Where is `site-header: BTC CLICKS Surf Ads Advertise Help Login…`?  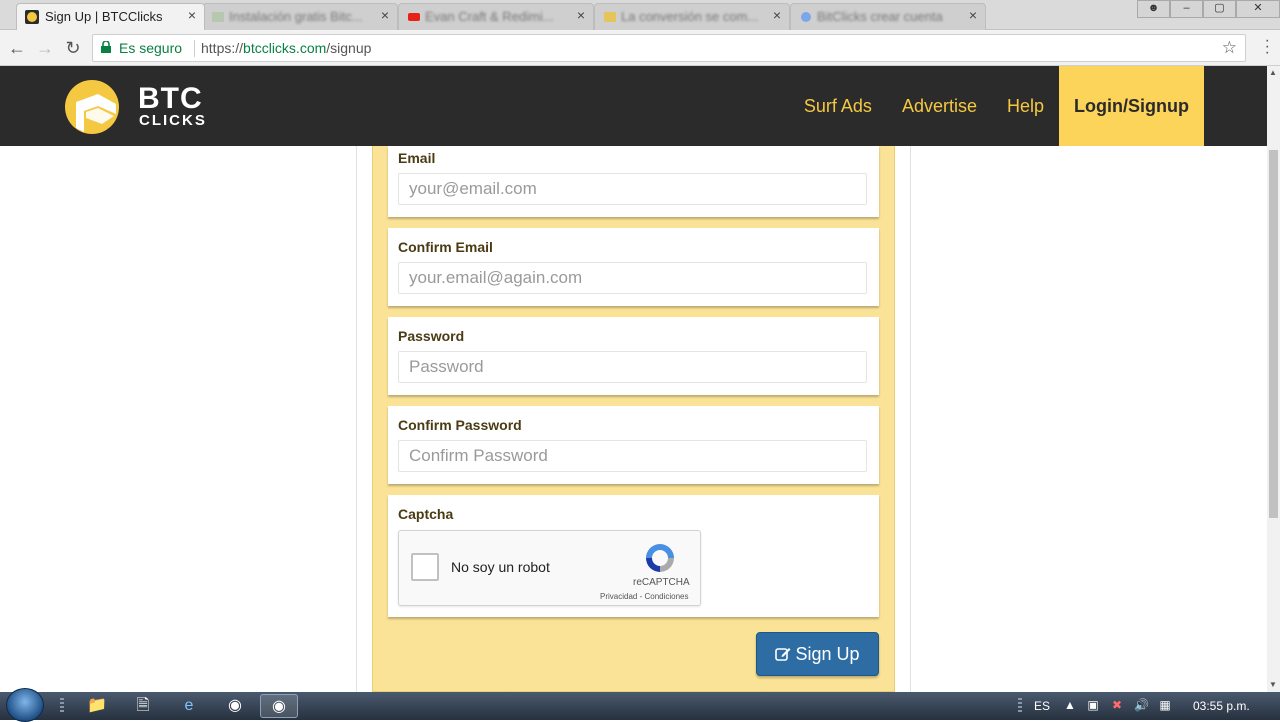
site-header: BTC CLICKS Surf Ads Advertise Help Login… is located at coordinates (633, 106).